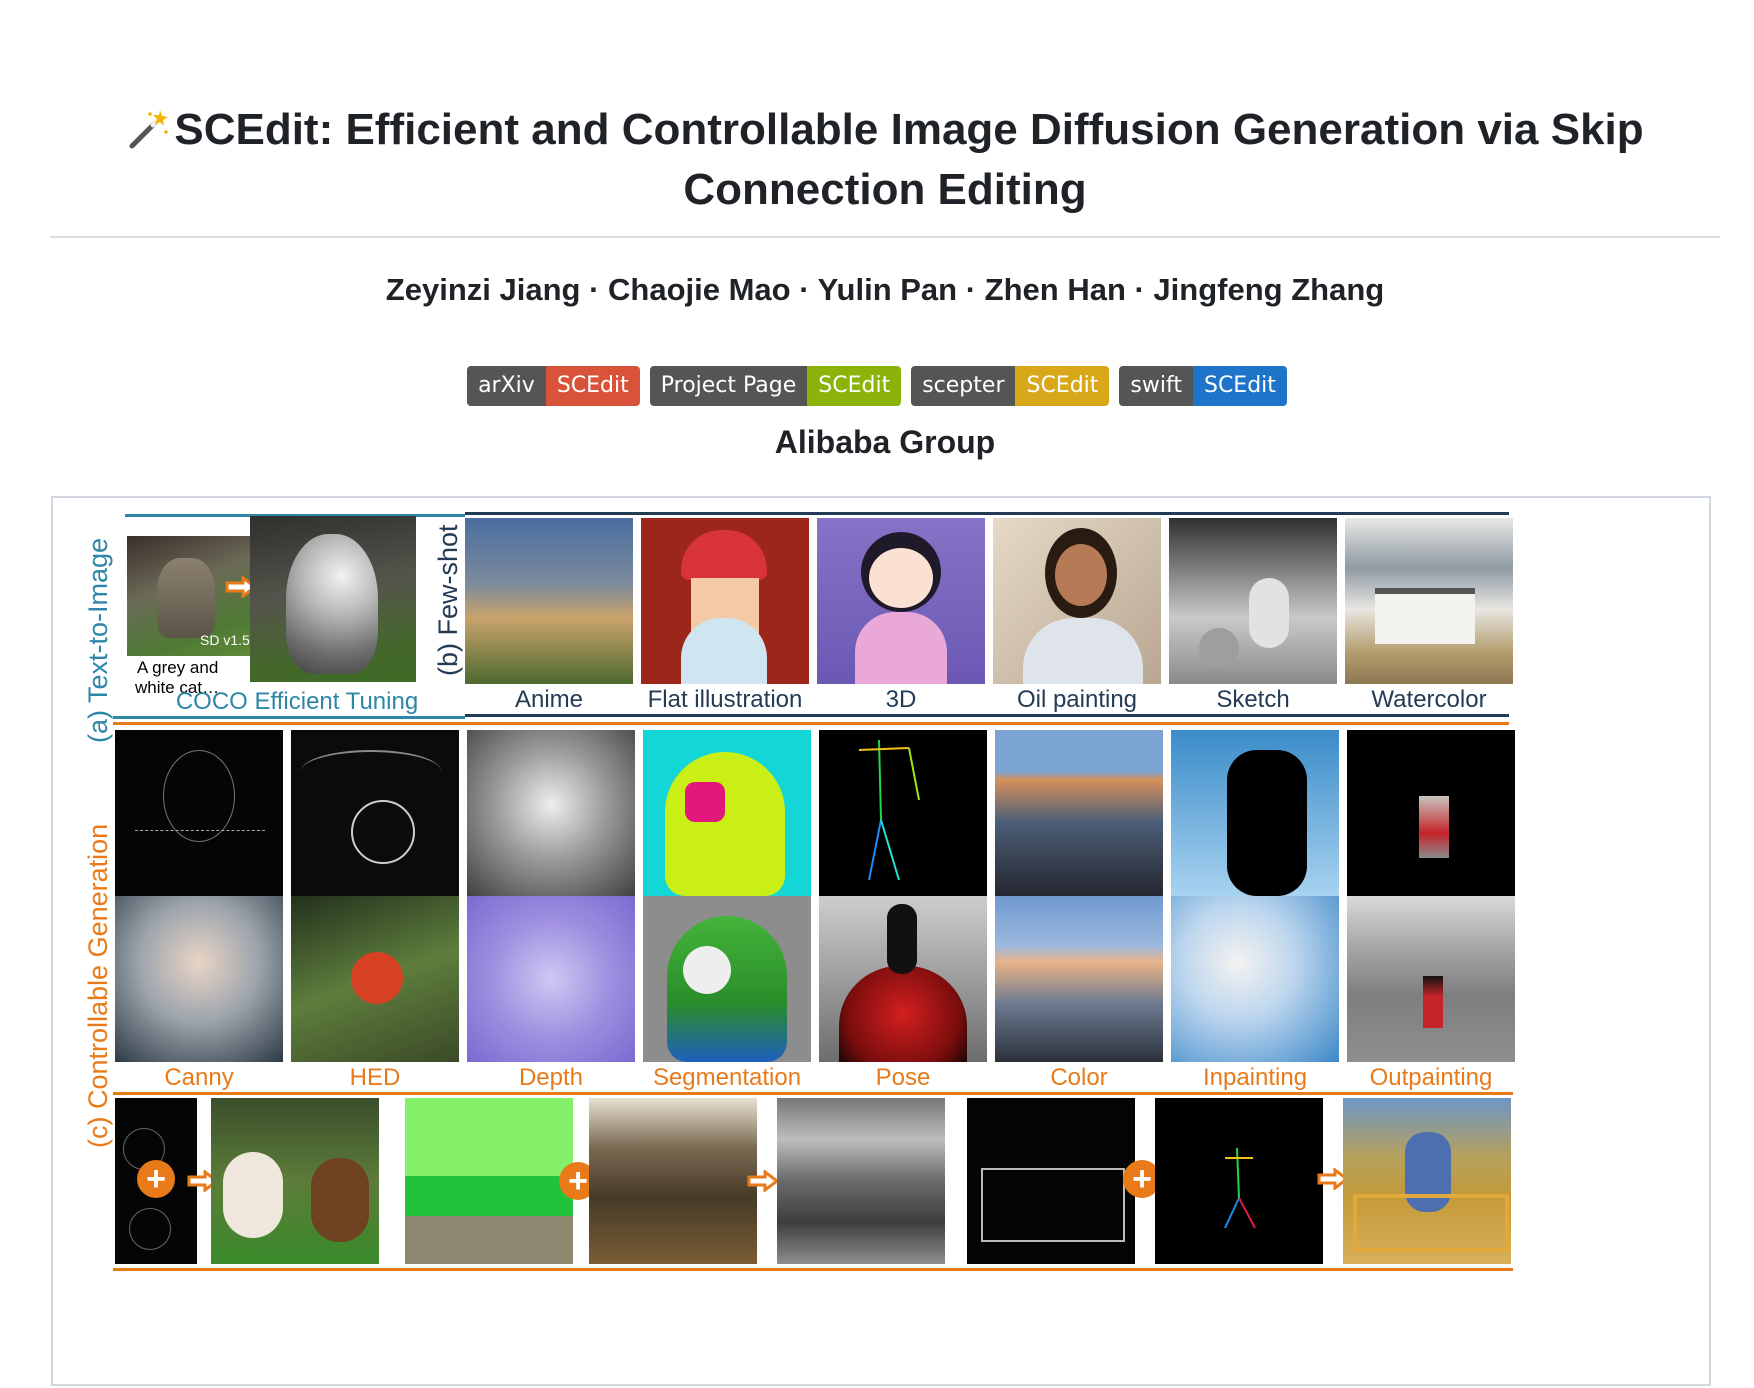 The width and height of the screenshot is (1754, 1388). What do you see at coordinates (551, 813) in the screenshot?
I see `condition-depth` at bounding box center [551, 813].